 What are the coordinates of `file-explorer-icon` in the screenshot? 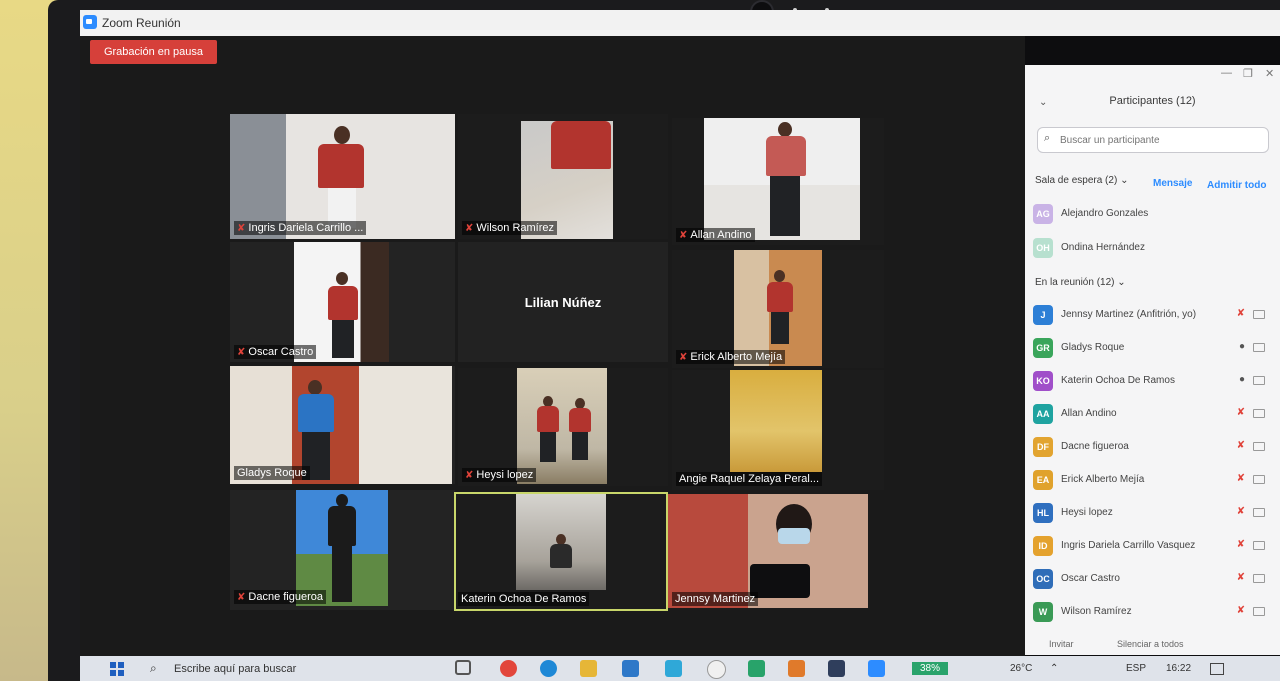 It's located at (588, 668).